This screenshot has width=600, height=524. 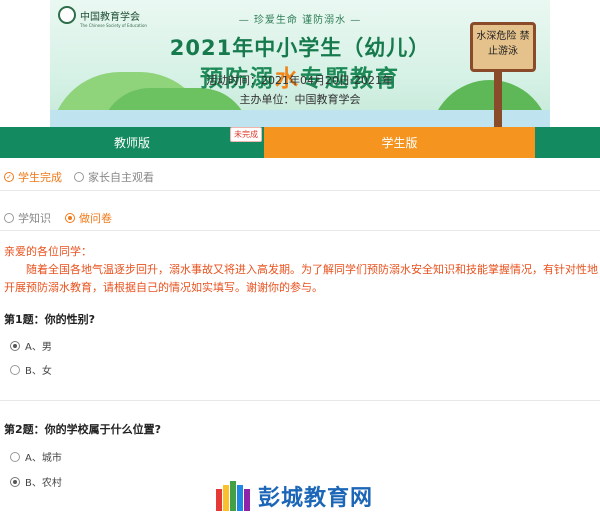 I want to click on host-organization: 主办单位：中国教育学会, so click(x=300, y=99).